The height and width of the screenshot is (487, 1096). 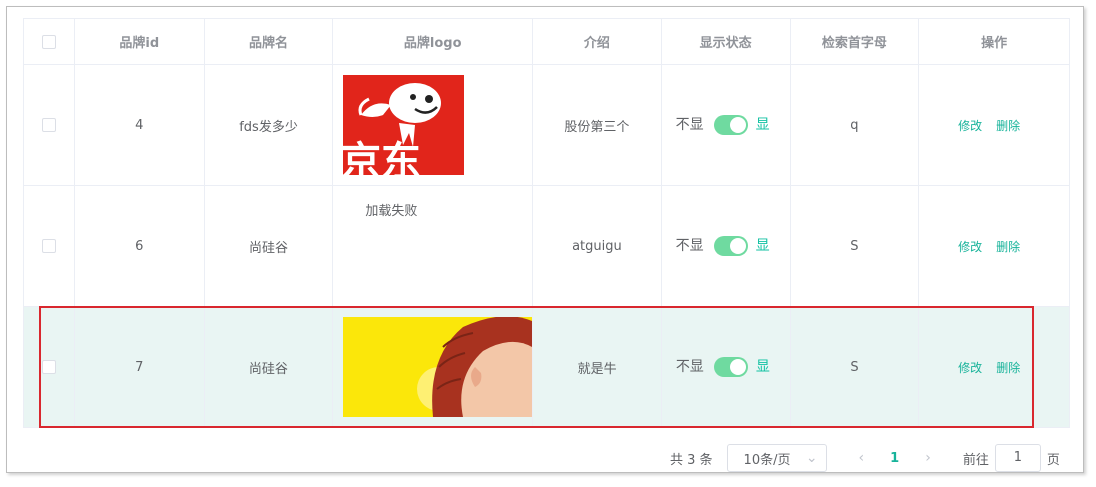 I want to click on brand-intro: atguigu, so click(x=597, y=246).